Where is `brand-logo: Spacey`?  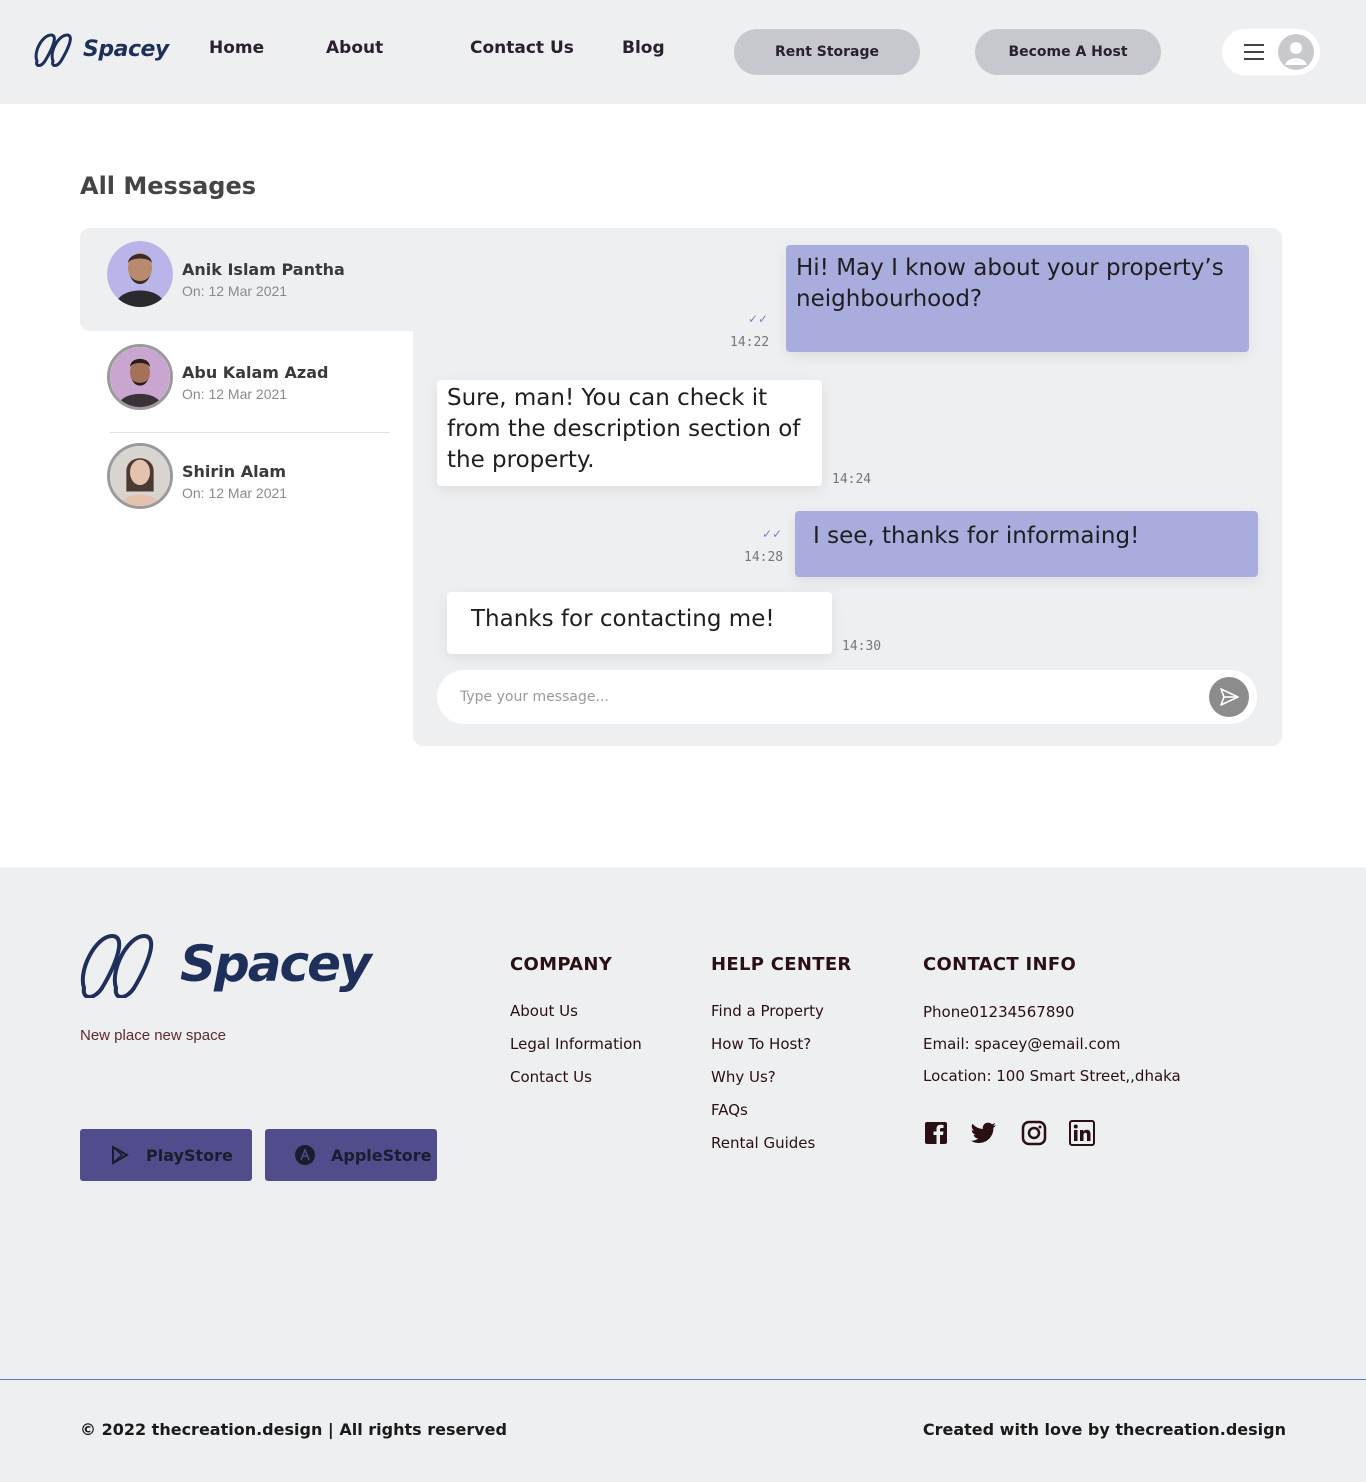 brand-logo: Spacey is located at coordinates (101, 49).